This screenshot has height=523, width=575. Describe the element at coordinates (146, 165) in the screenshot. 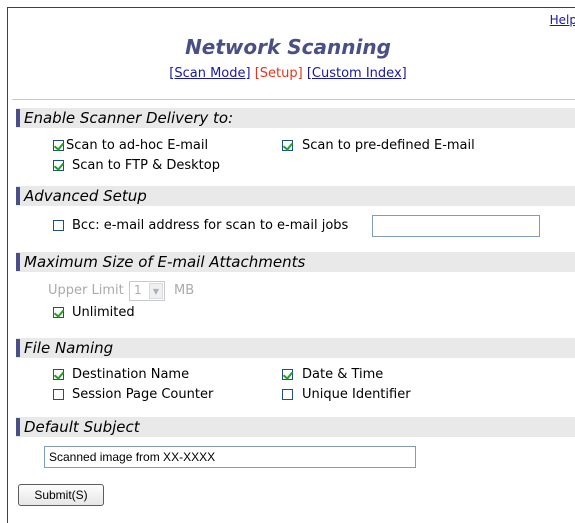

I see `scan-ftp-desktop-label: Scan to FTP & Desktop` at that location.